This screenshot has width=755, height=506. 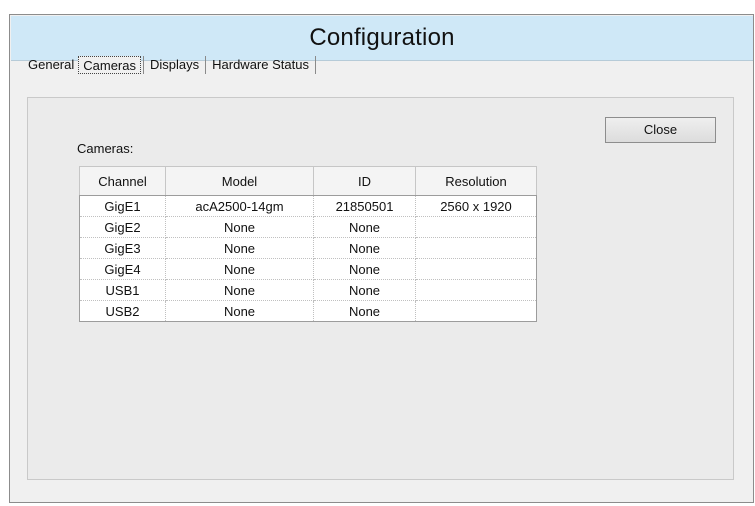 What do you see at coordinates (109, 65) in the screenshot?
I see `tab-cameras: Cameras` at bounding box center [109, 65].